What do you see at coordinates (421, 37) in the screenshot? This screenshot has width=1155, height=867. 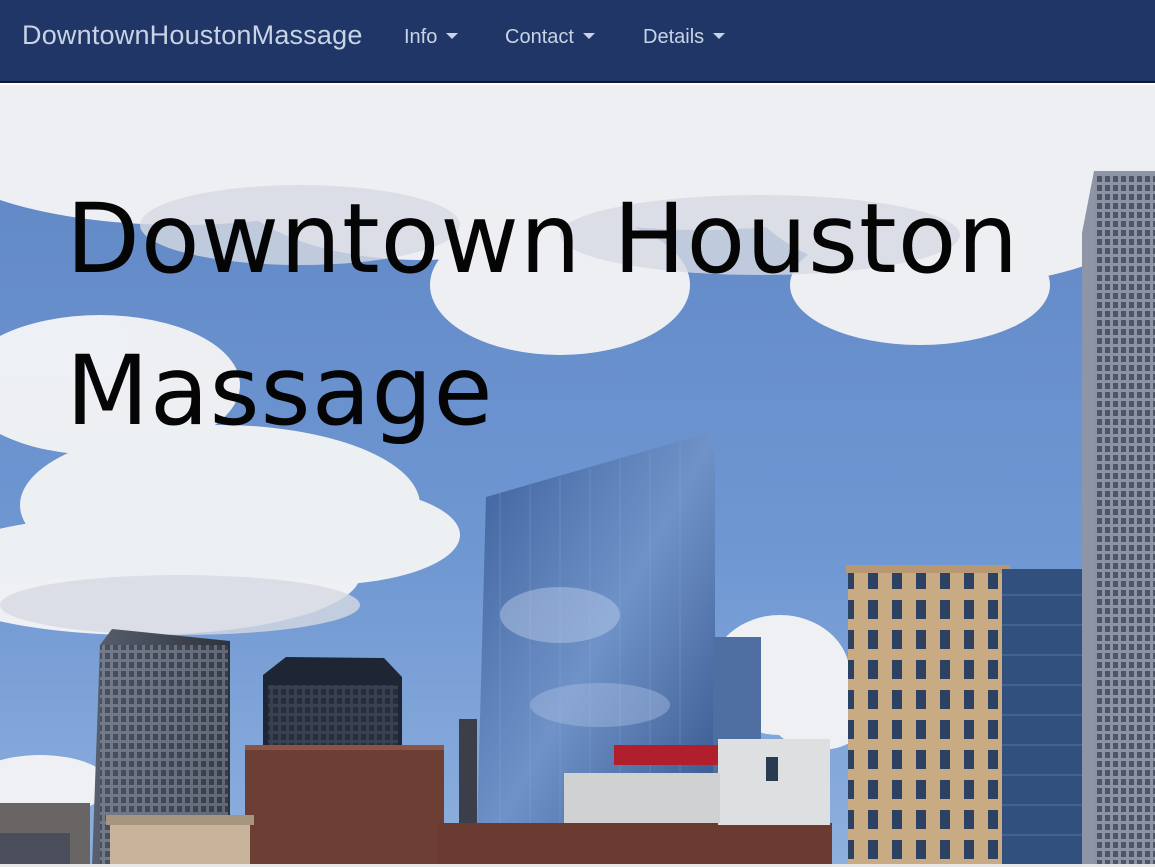 I see `nav-label-info: Info` at bounding box center [421, 37].